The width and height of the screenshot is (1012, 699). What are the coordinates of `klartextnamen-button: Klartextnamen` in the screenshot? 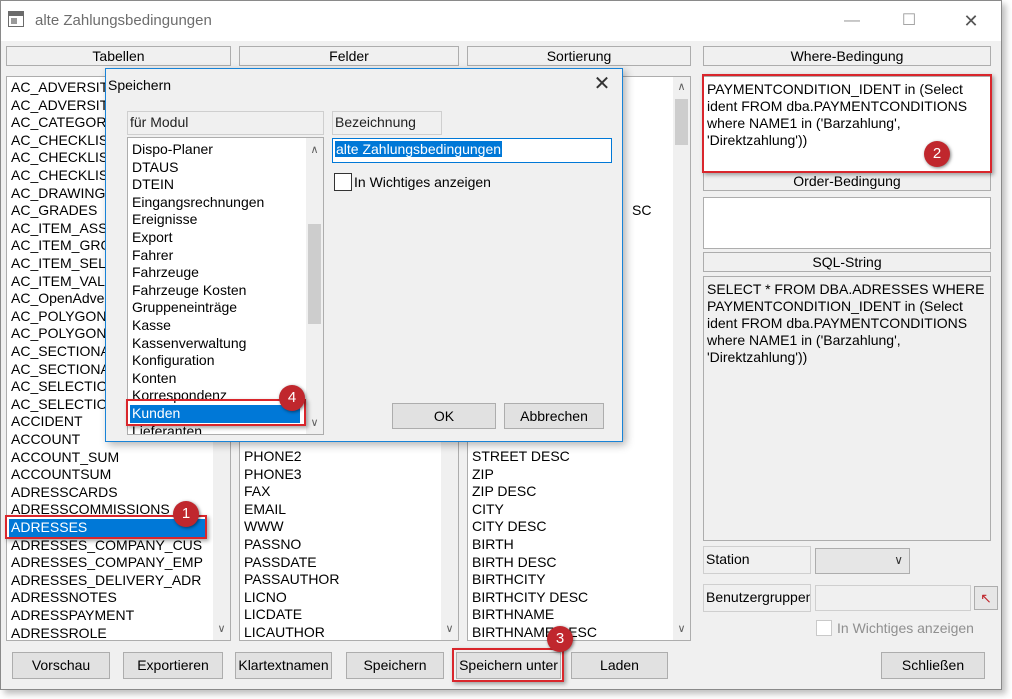 It's located at (283, 665).